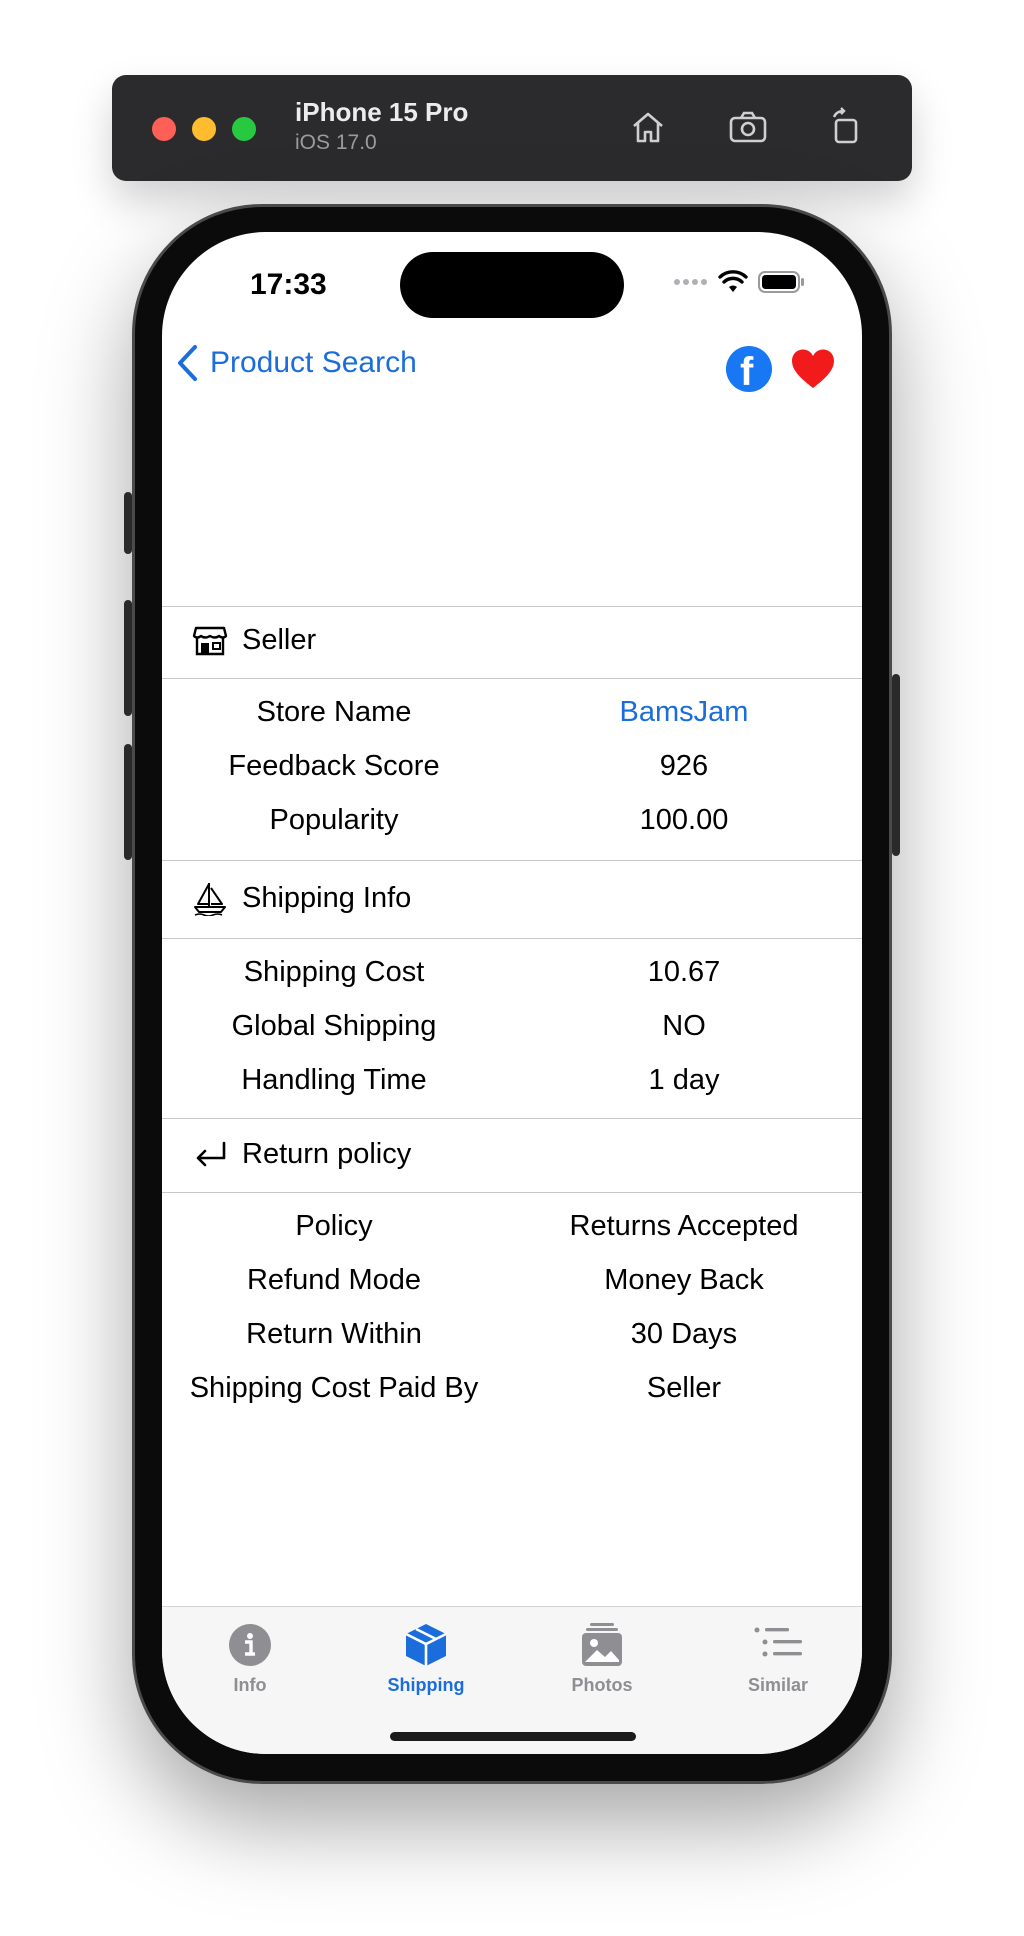 The height and width of the screenshot is (1936, 1024). I want to click on row-value: Money Back, so click(684, 1280).